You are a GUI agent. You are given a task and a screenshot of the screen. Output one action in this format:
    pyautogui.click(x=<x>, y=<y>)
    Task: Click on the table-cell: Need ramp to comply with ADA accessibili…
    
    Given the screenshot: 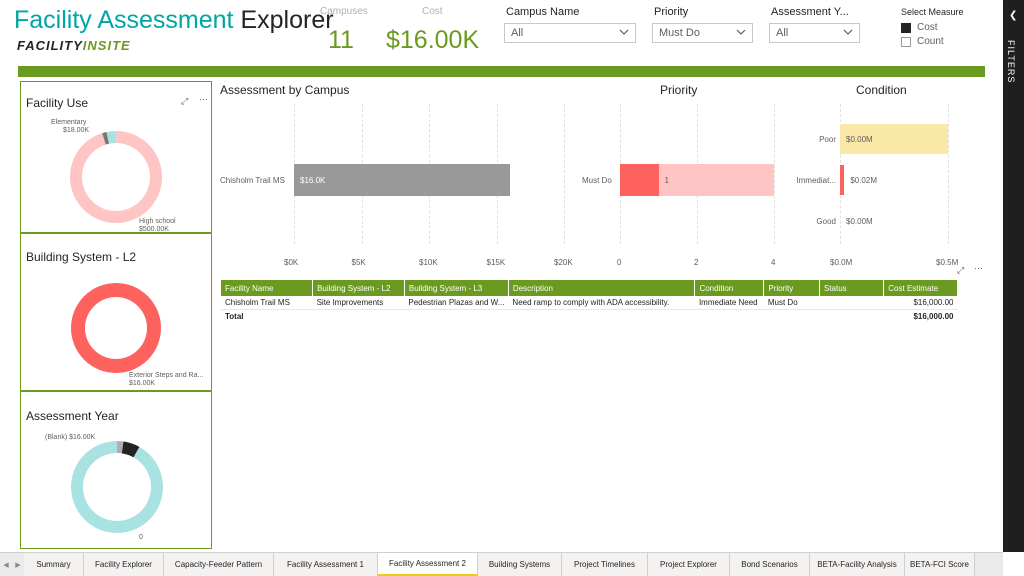 What is the action you would take?
    pyautogui.click(x=601, y=303)
    